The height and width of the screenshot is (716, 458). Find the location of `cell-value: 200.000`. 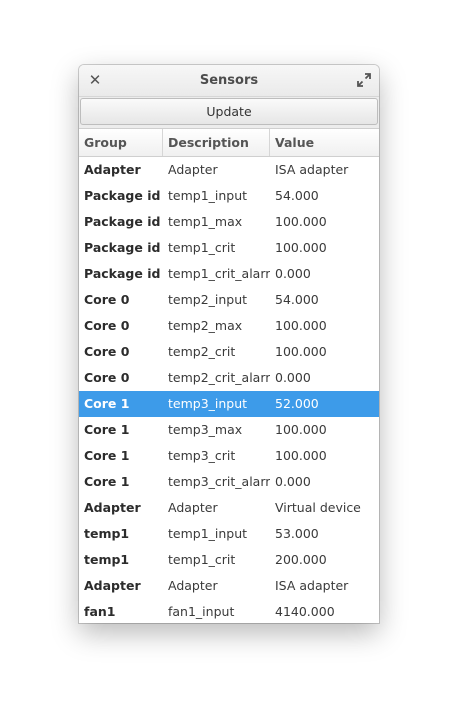

cell-value: 200.000 is located at coordinates (301, 559).